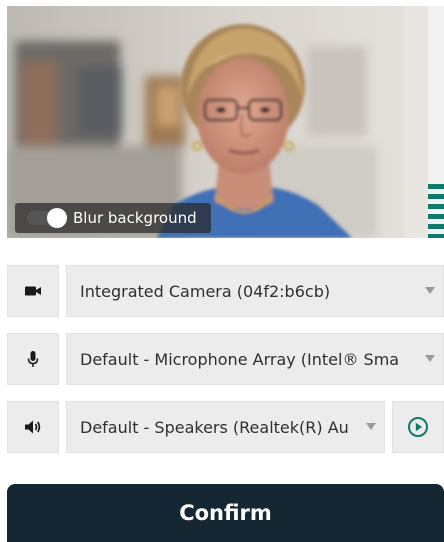 The height and width of the screenshot is (542, 444). I want to click on test-speaker-button, so click(418, 427).